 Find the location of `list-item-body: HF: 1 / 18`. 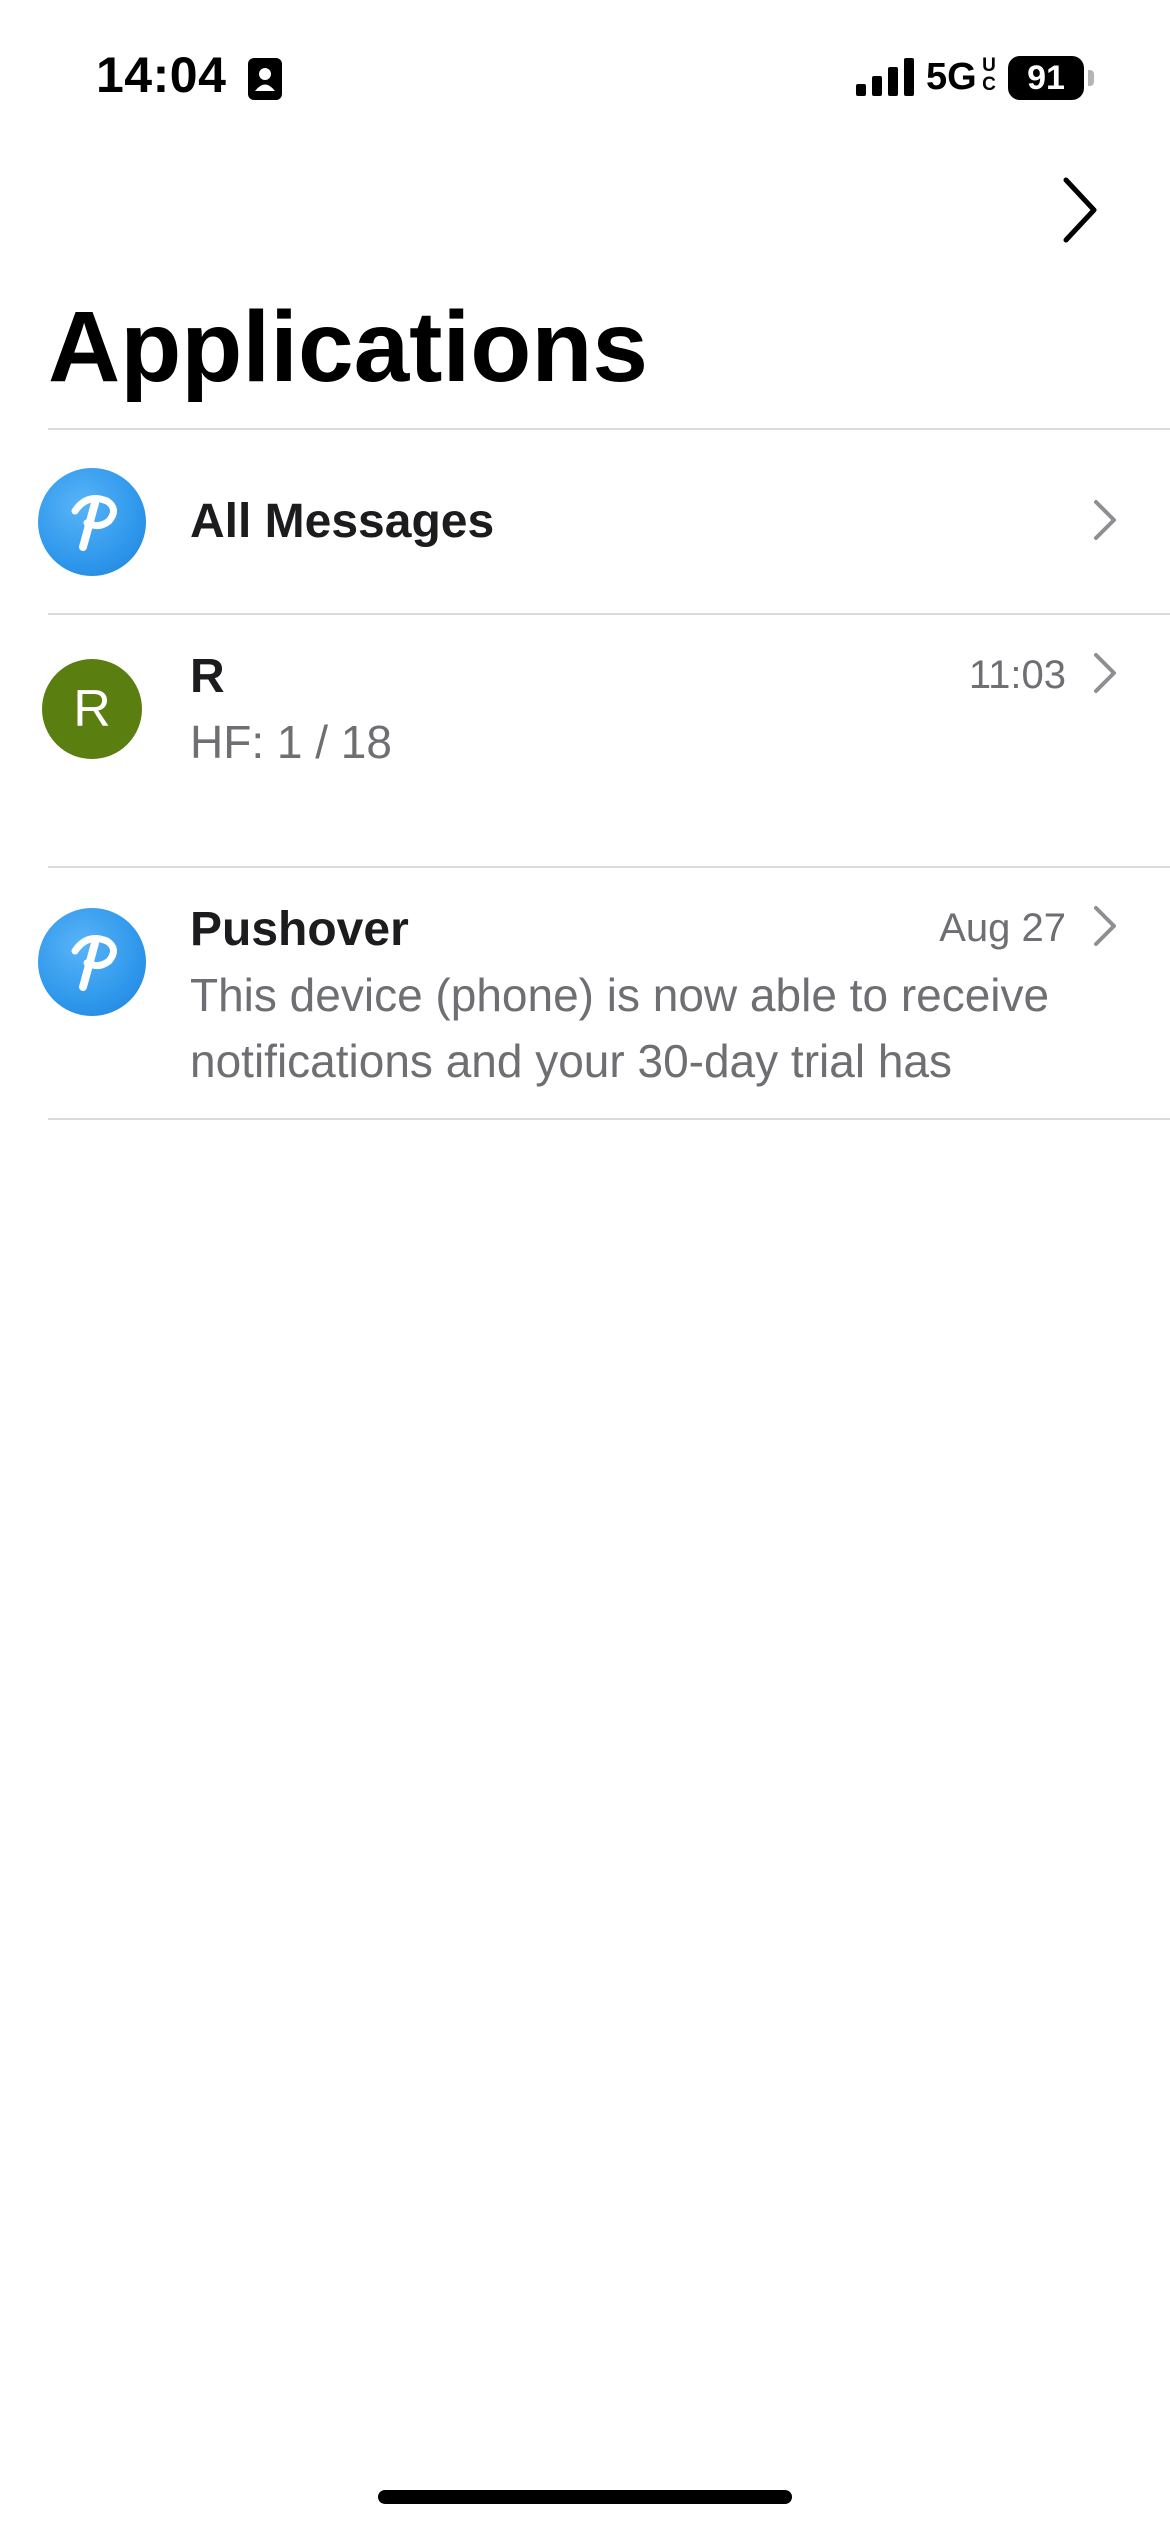

list-item-body: HF: 1 / 18 is located at coordinates (291, 742).